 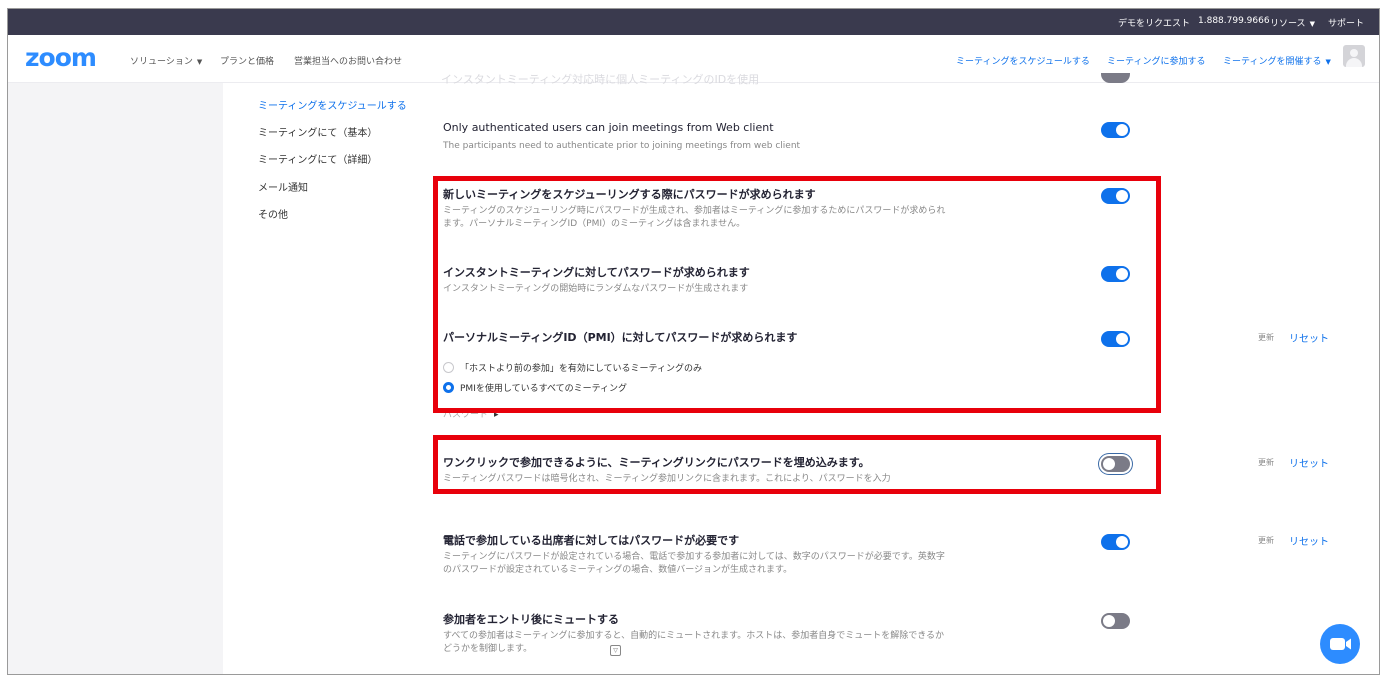 I want to click on phone-number: 1.888.799.9666, so click(x=1234, y=21).